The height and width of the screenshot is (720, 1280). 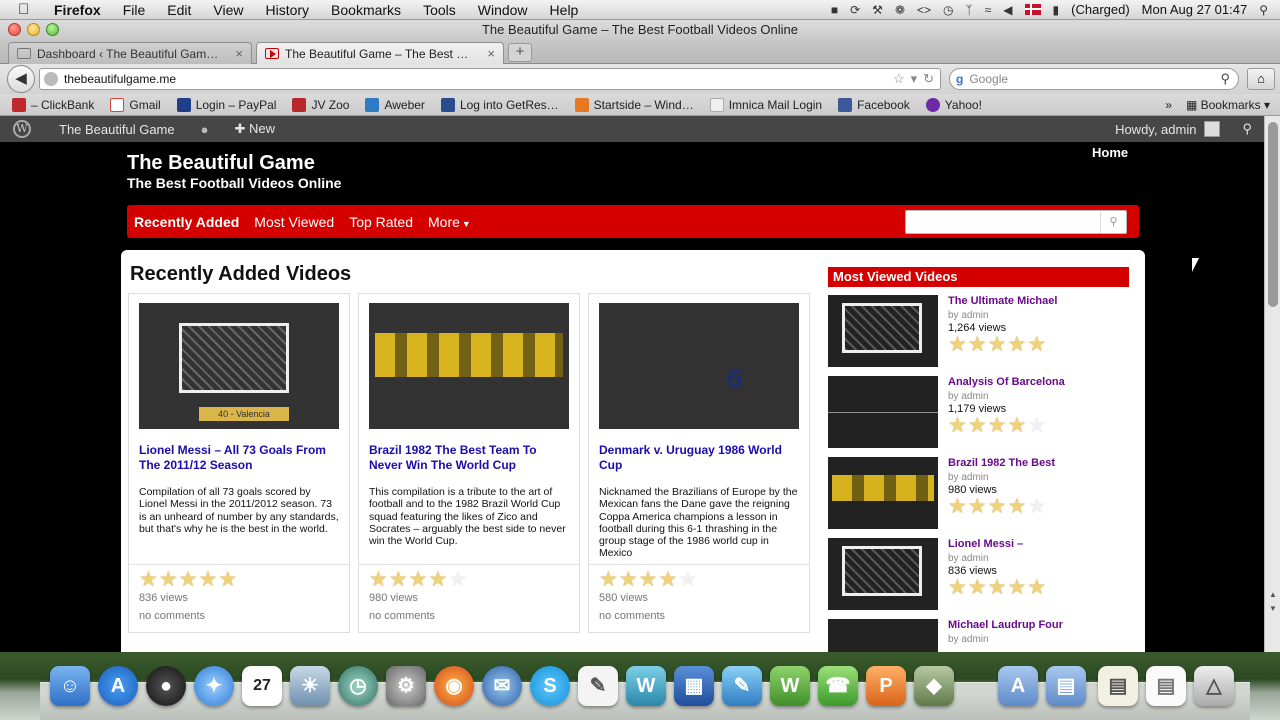 I want to click on bookmarks-overflow-button: », so click(x=1168, y=105).